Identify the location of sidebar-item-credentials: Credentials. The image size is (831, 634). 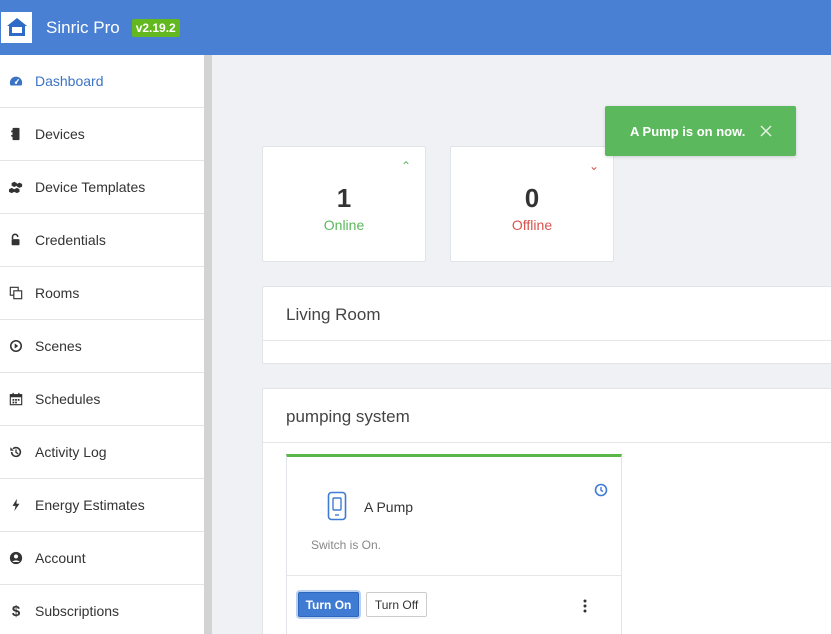
(102, 240).